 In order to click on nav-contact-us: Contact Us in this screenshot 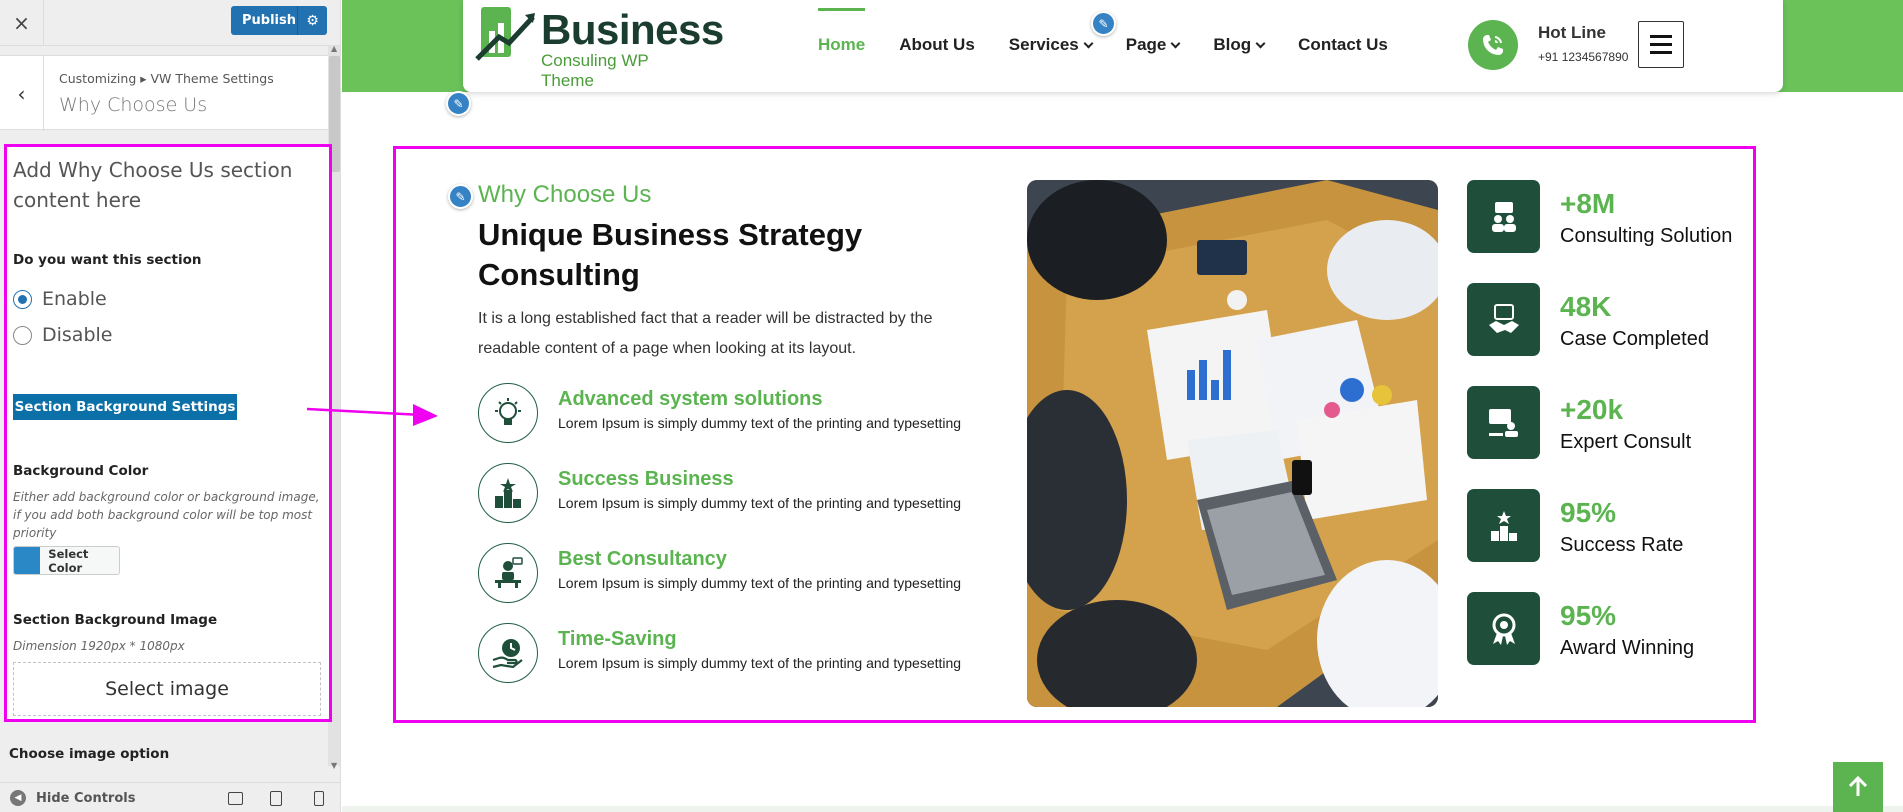, I will do `click(1343, 45)`.